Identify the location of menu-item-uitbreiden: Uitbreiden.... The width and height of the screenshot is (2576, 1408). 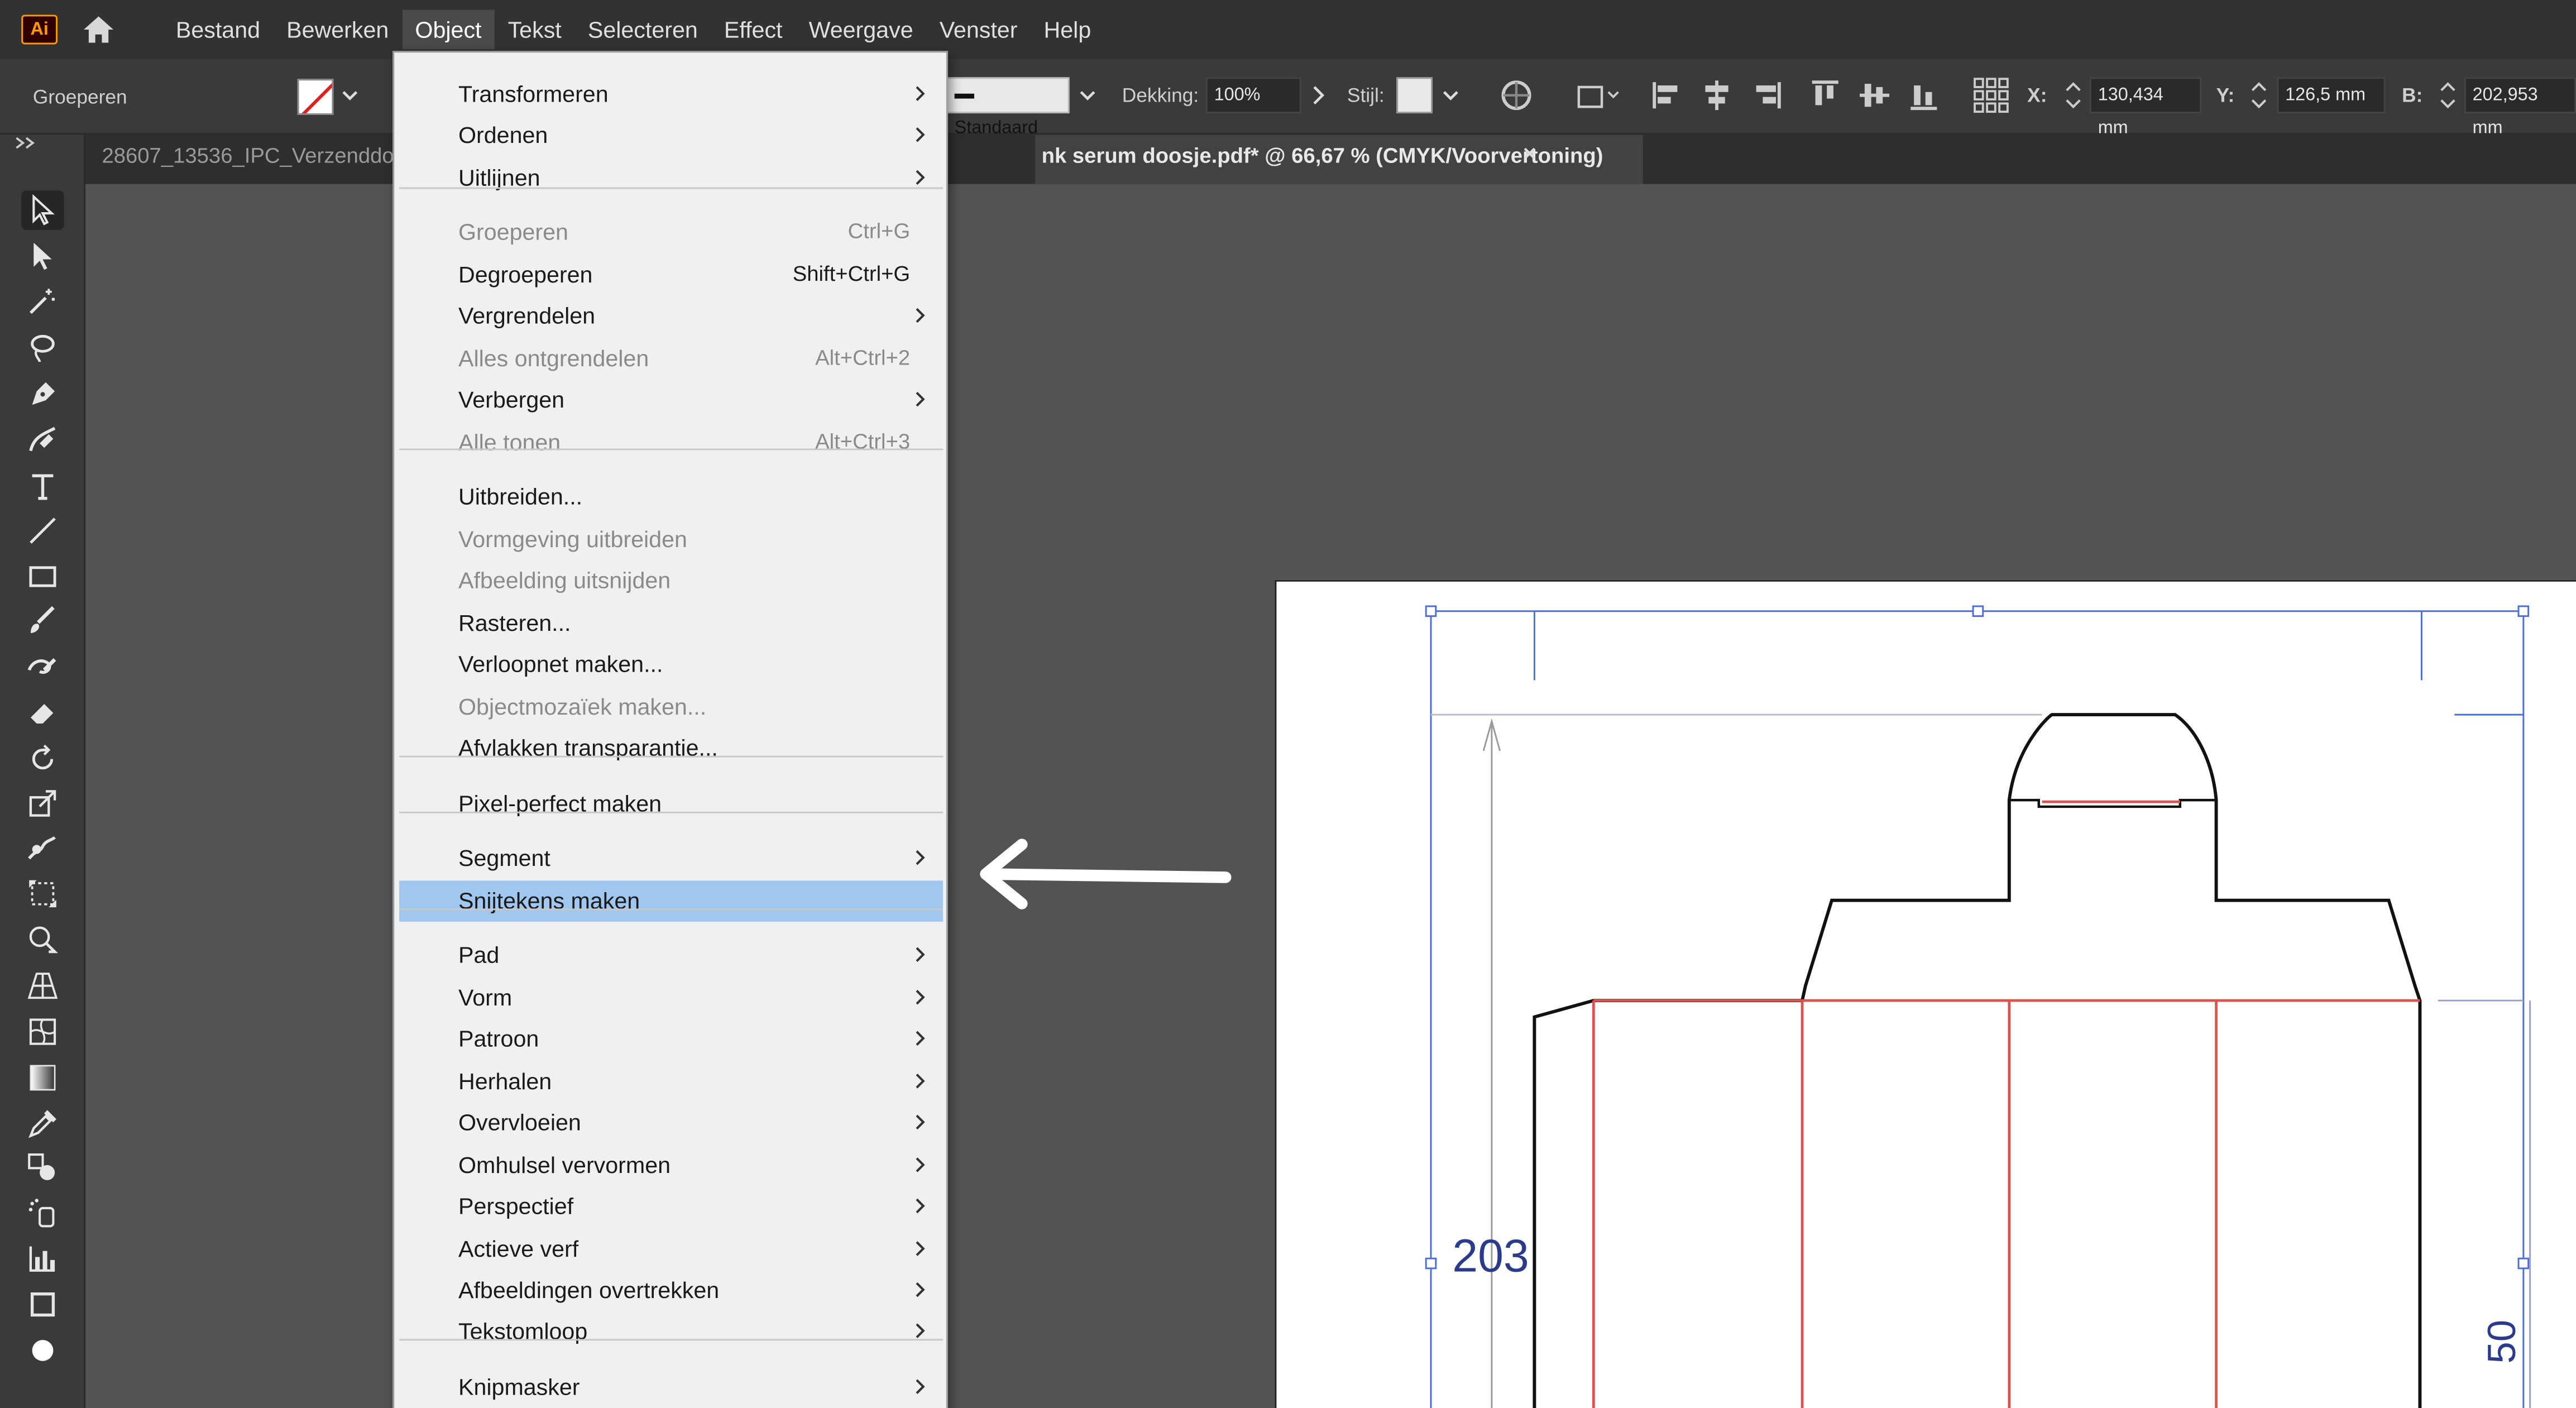
(671, 497).